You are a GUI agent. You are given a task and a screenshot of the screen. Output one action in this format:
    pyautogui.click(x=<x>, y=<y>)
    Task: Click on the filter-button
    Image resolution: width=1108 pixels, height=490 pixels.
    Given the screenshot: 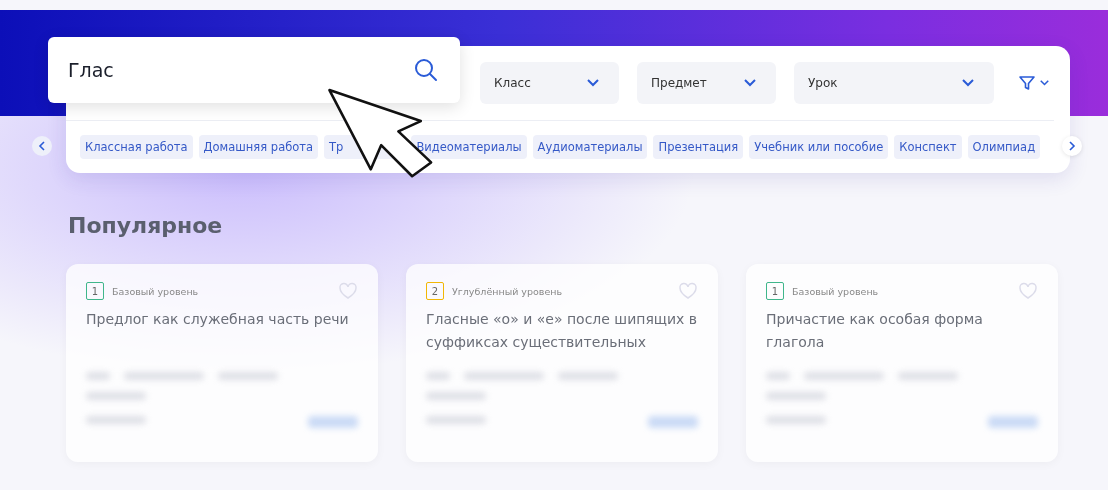 What is the action you would take?
    pyautogui.click(x=1033, y=83)
    